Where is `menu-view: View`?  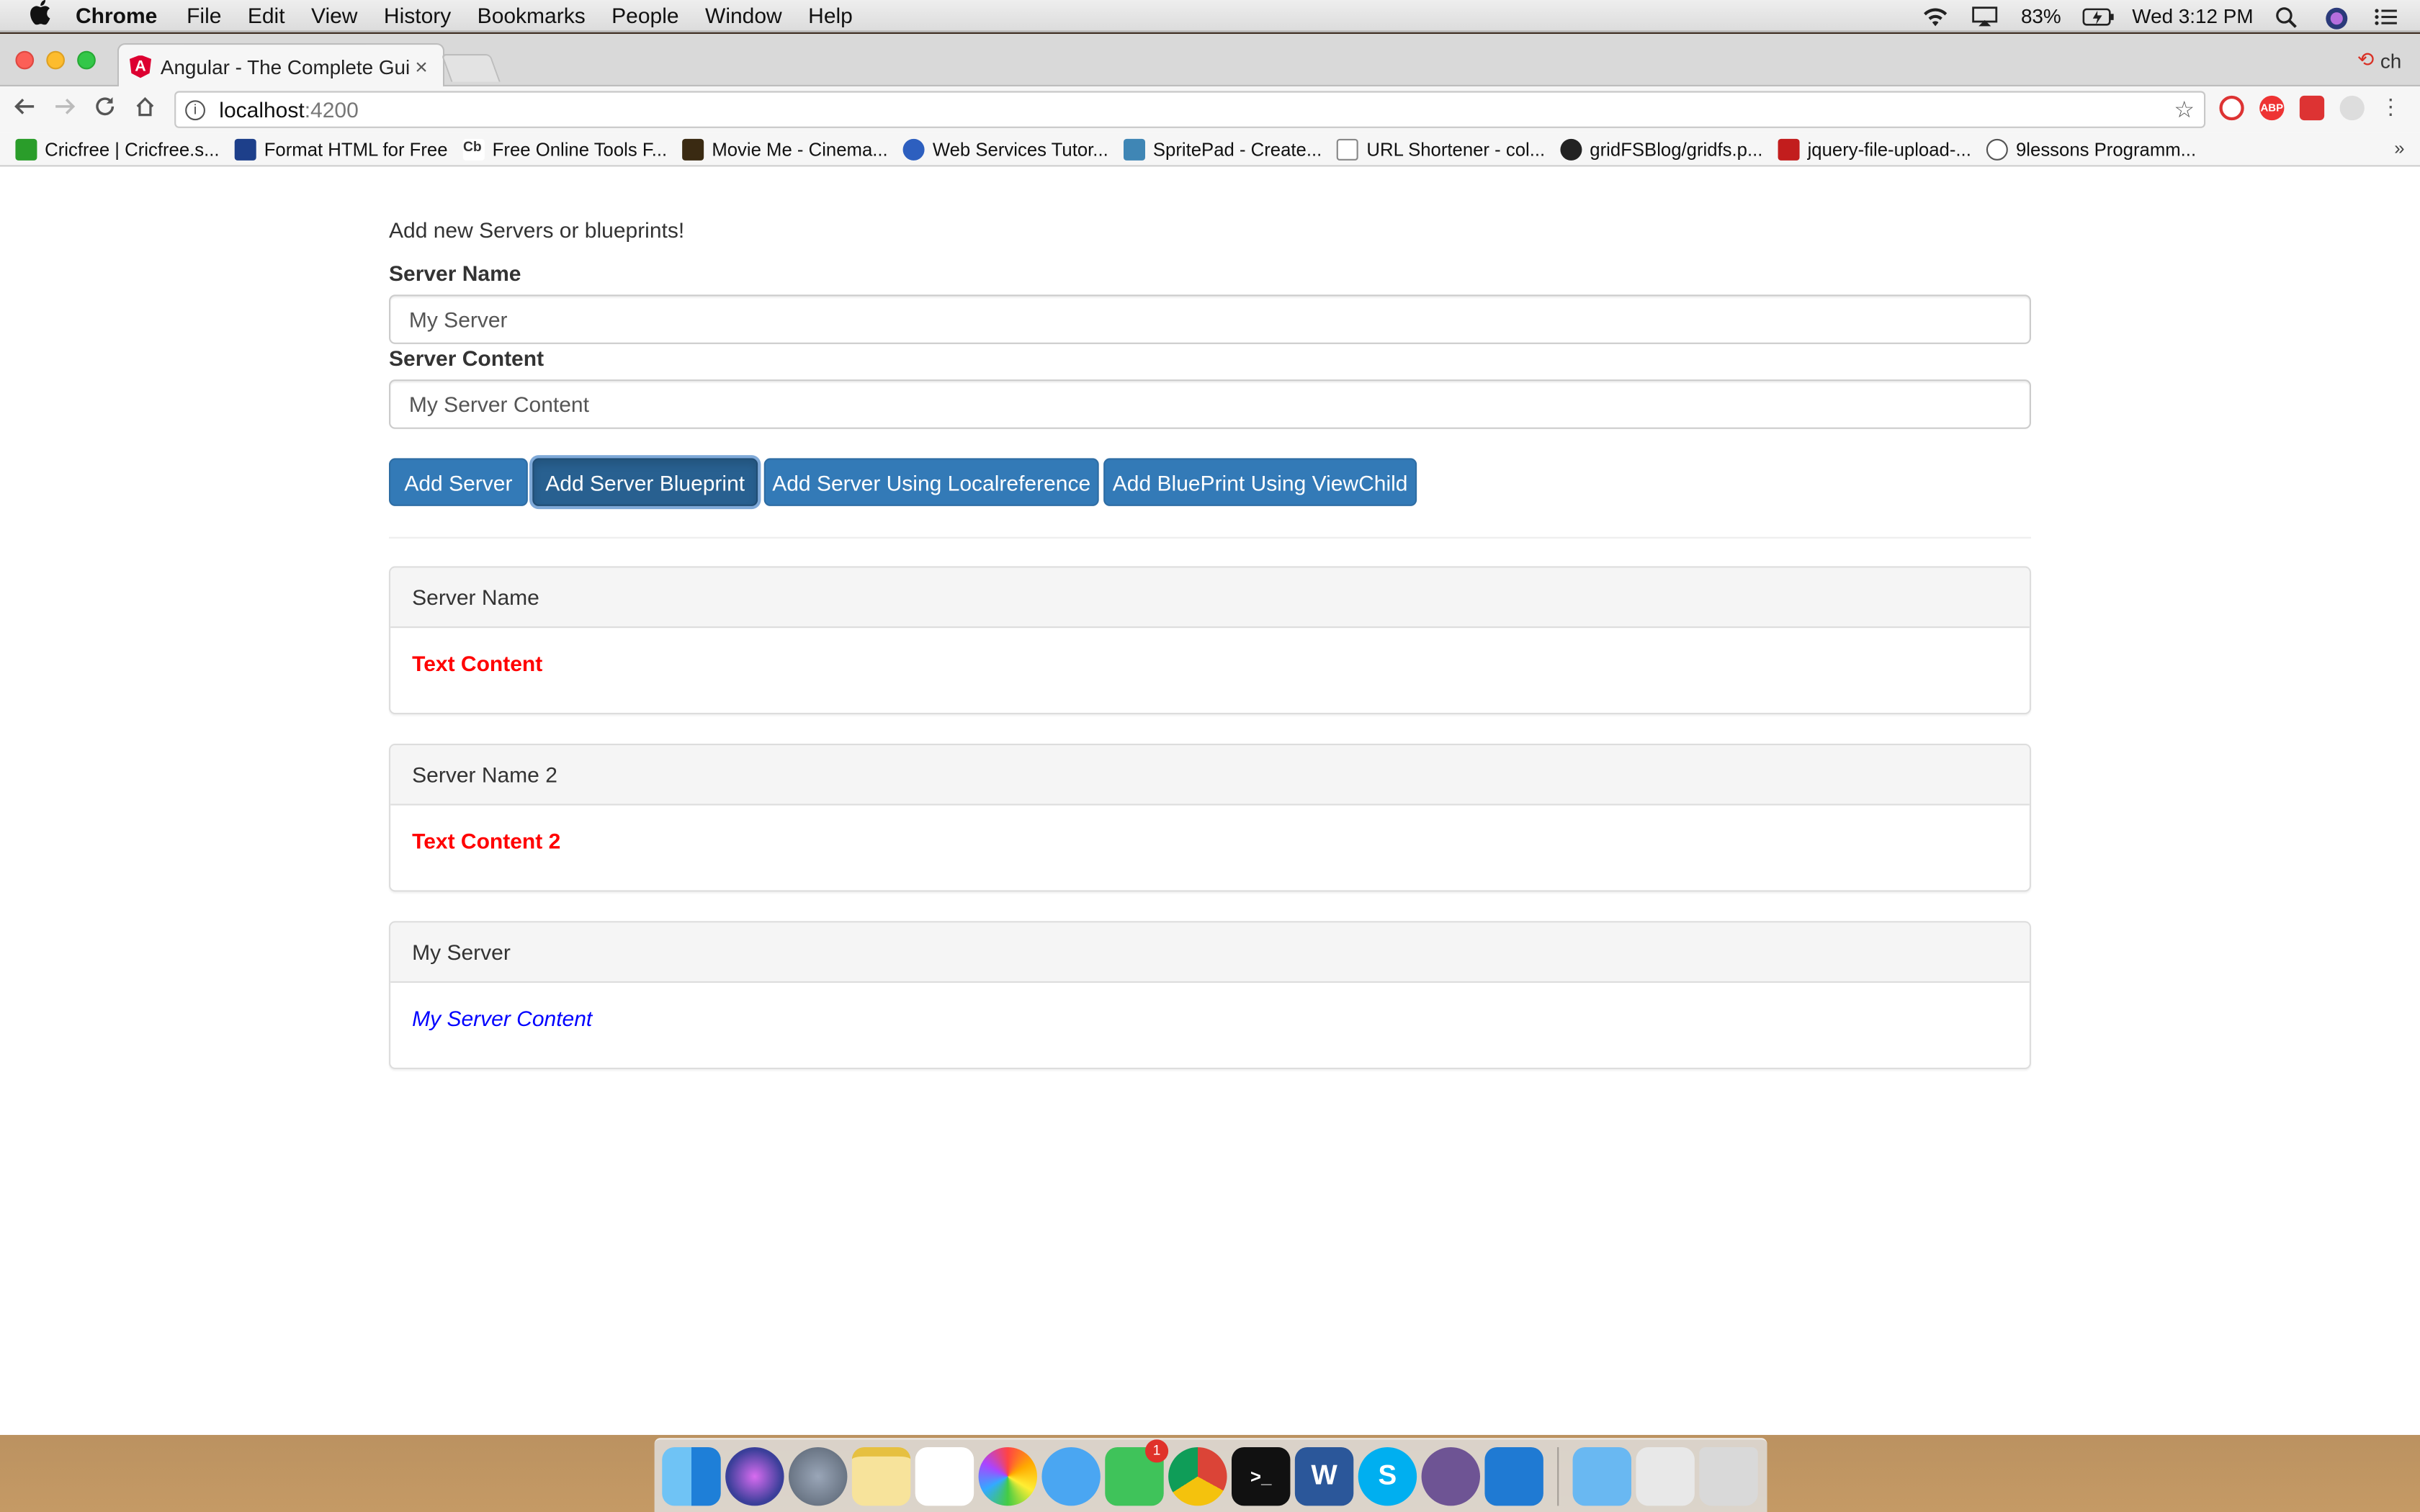
menu-view: View is located at coordinates (334, 15).